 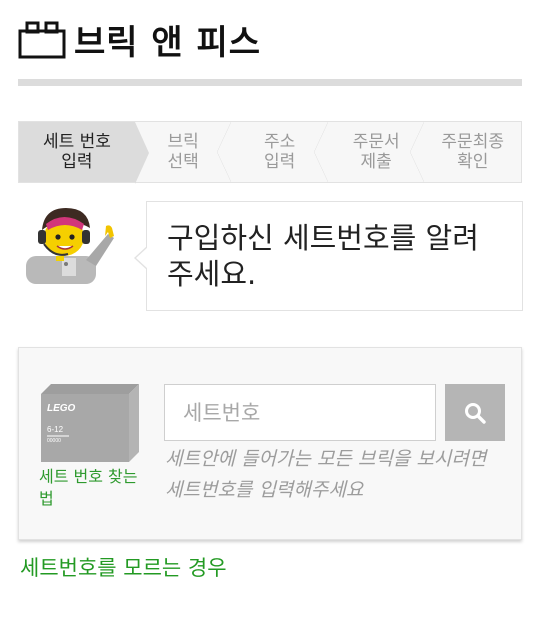 I want to click on step-set-number: 세트 번호 입력, so click(x=84, y=153).